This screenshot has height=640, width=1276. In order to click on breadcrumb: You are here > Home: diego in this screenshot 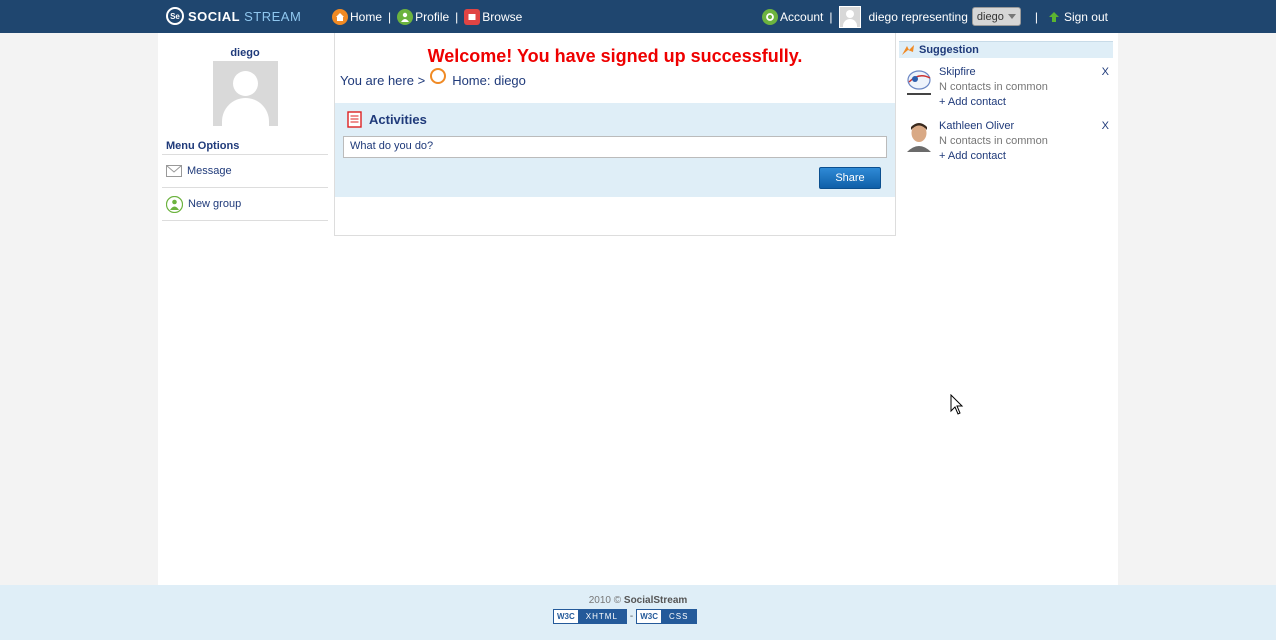, I will do `click(617, 78)`.